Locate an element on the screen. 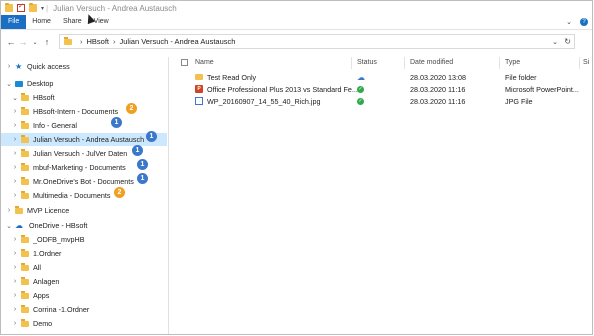  tree-onedrive-folder: › Anlagen is located at coordinates (35, 281).